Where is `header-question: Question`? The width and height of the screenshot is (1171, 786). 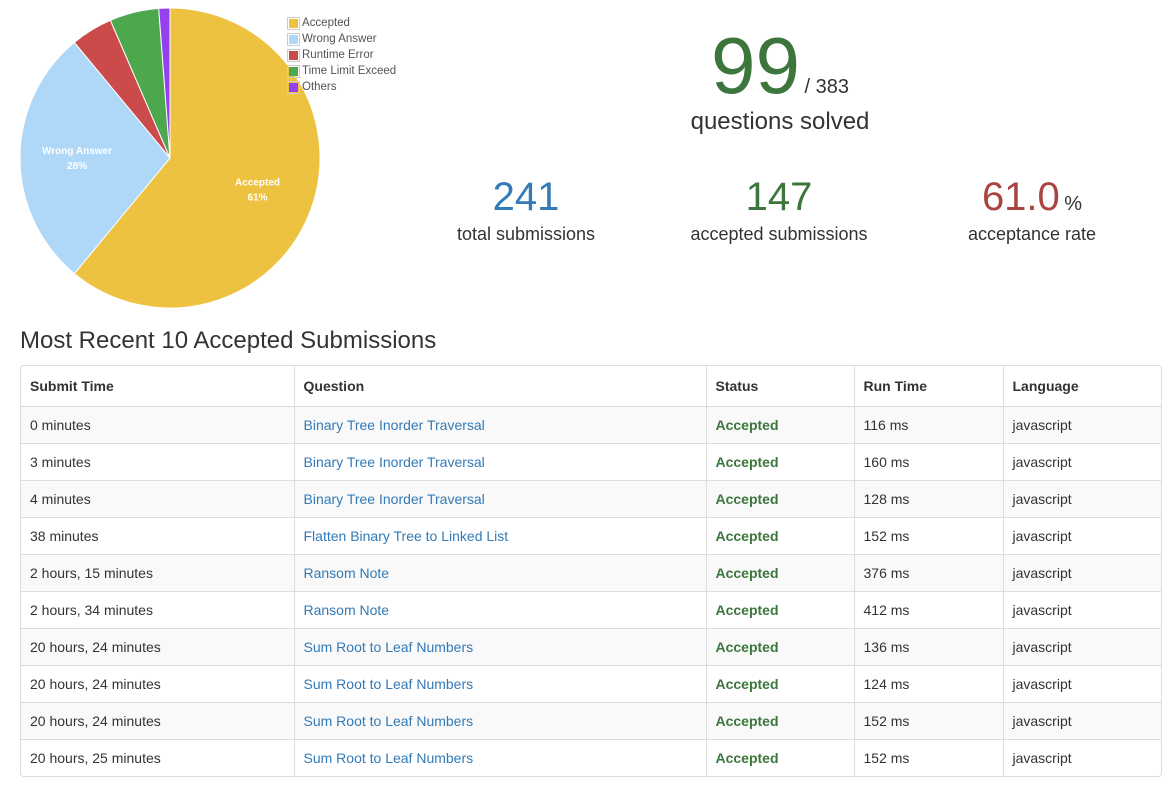
header-question: Question is located at coordinates (500, 386).